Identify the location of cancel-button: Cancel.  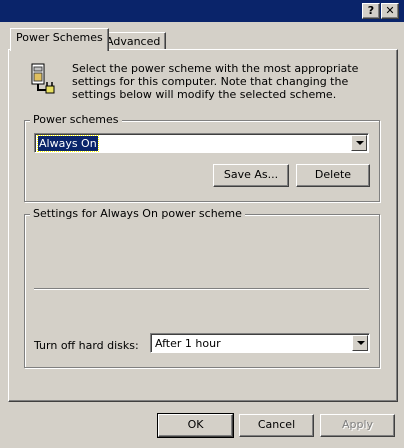
(276, 425).